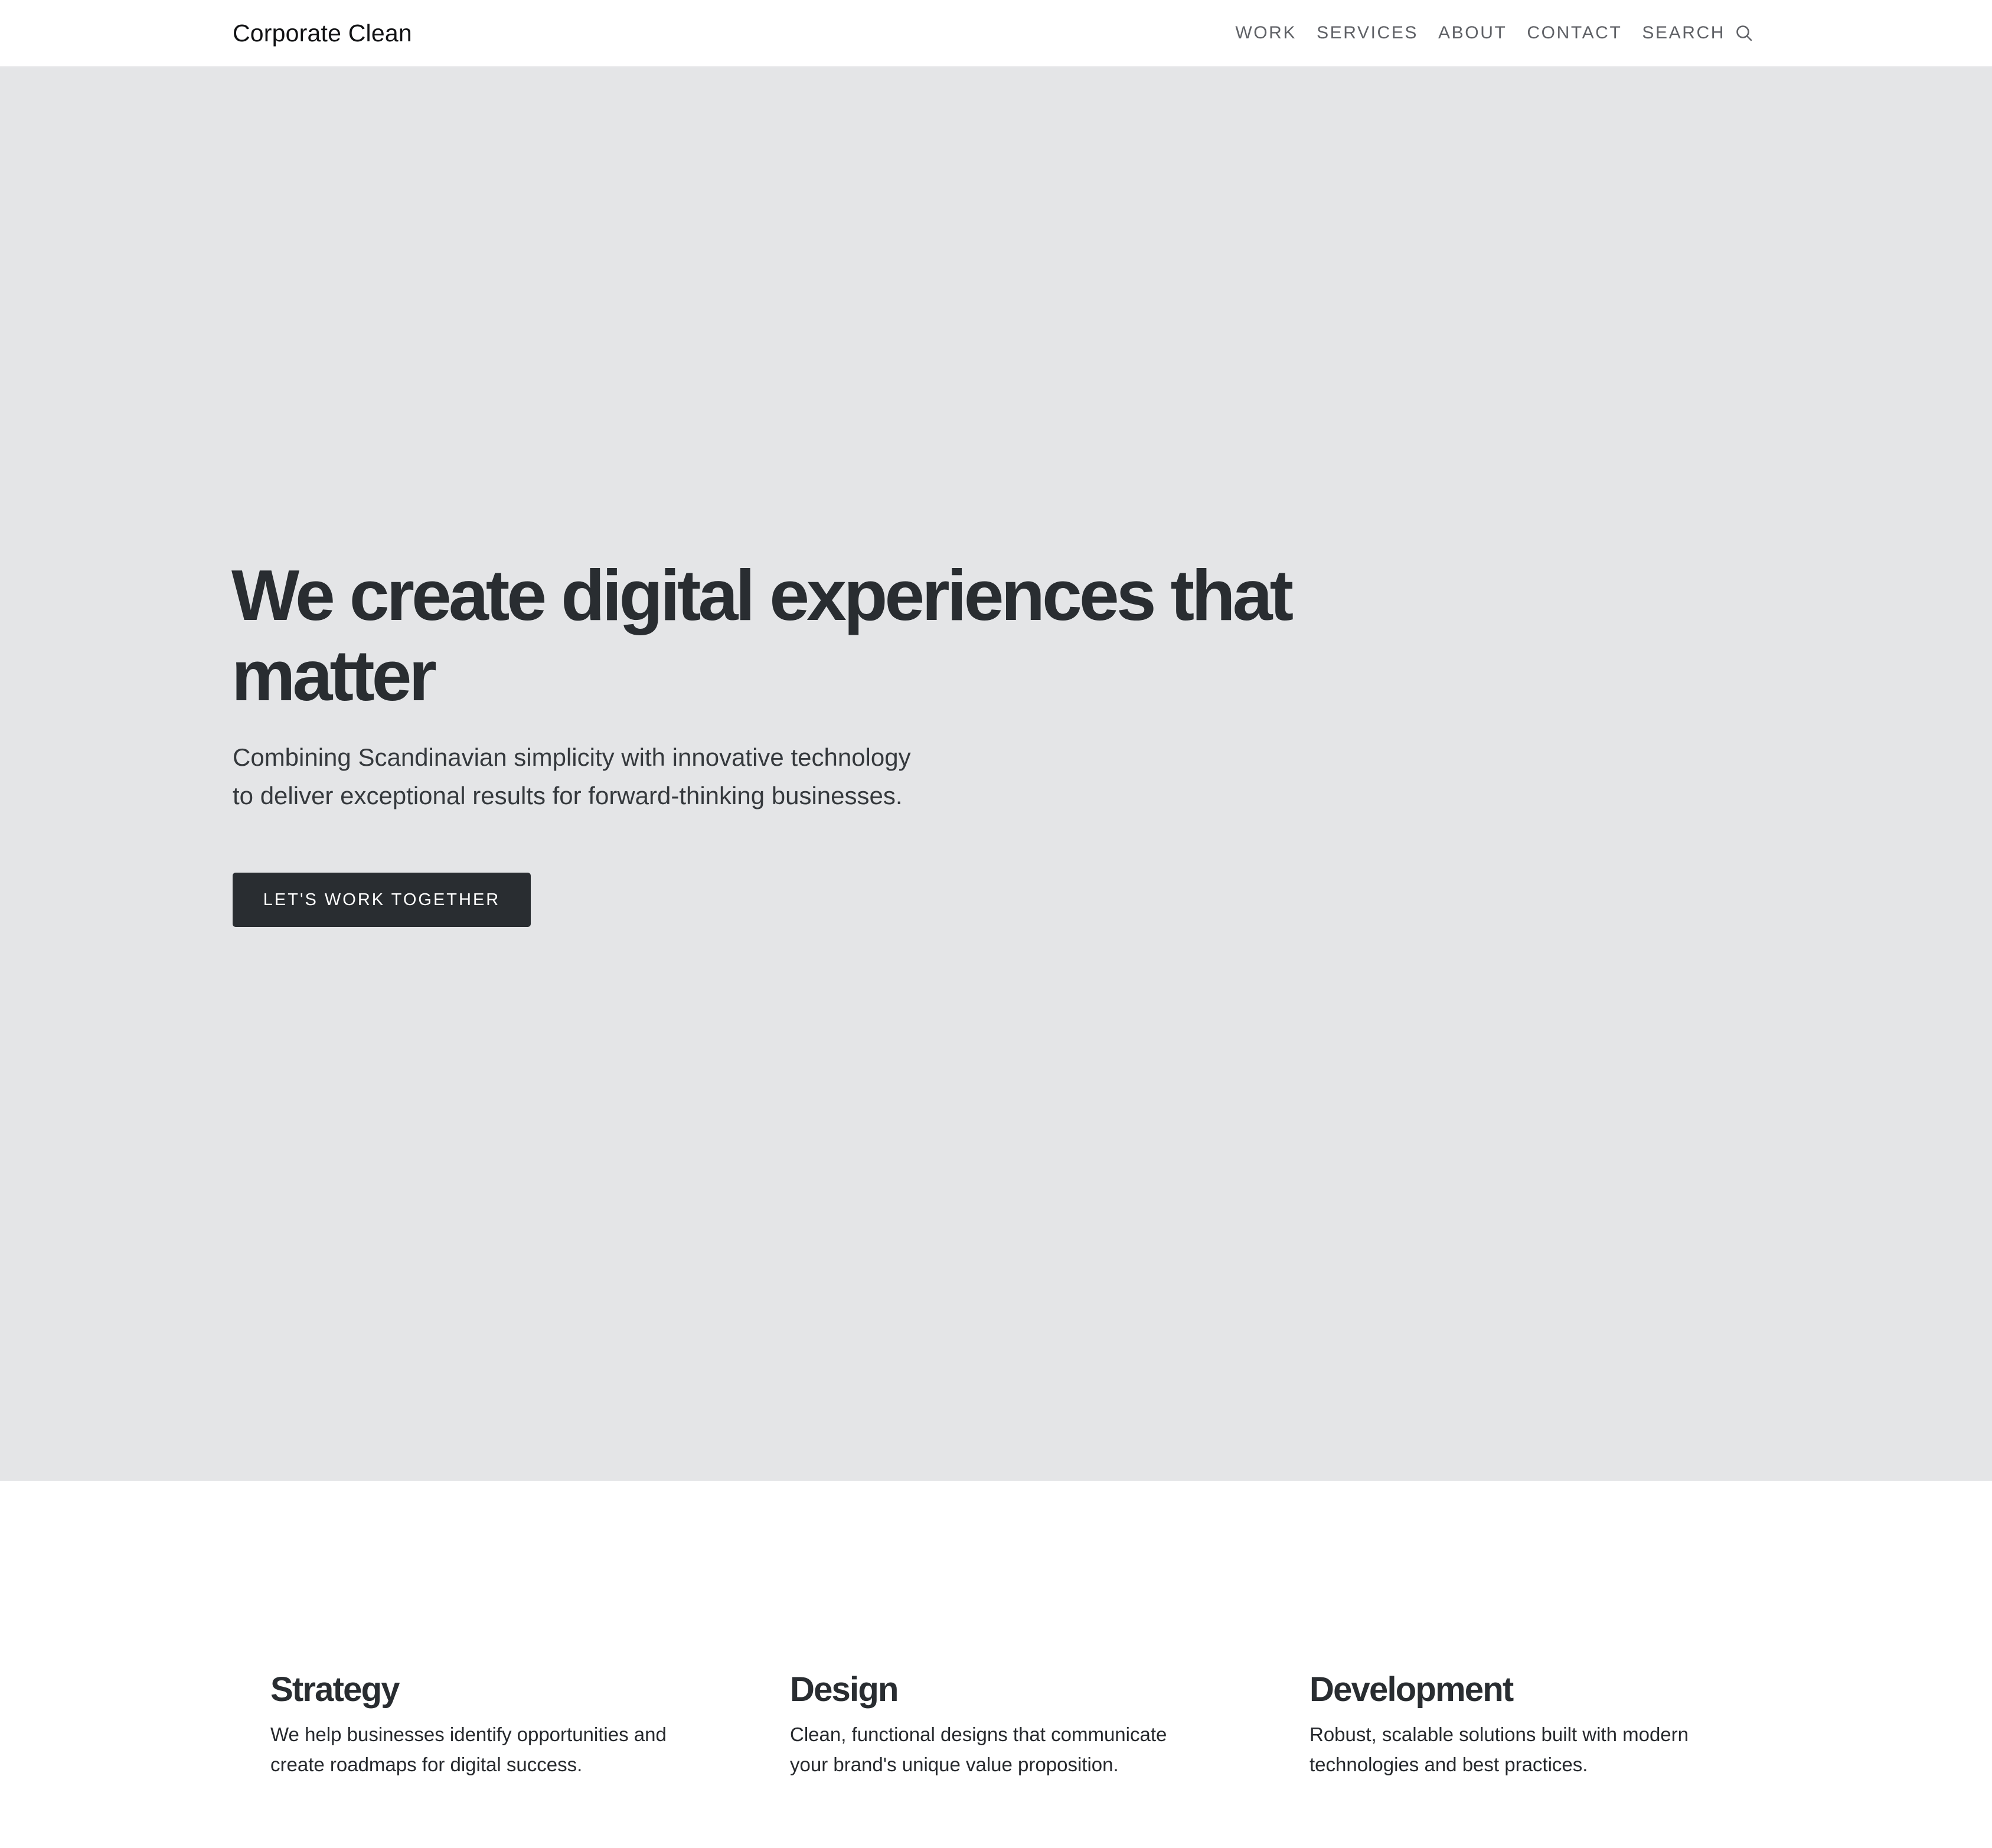 Image resolution: width=1992 pixels, height=1848 pixels. What do you see at coordinates (1449, 1764) in the screenshot?
I see `service-description-line-2: technologies and best practices.` at bounding box center [1449, 1764].